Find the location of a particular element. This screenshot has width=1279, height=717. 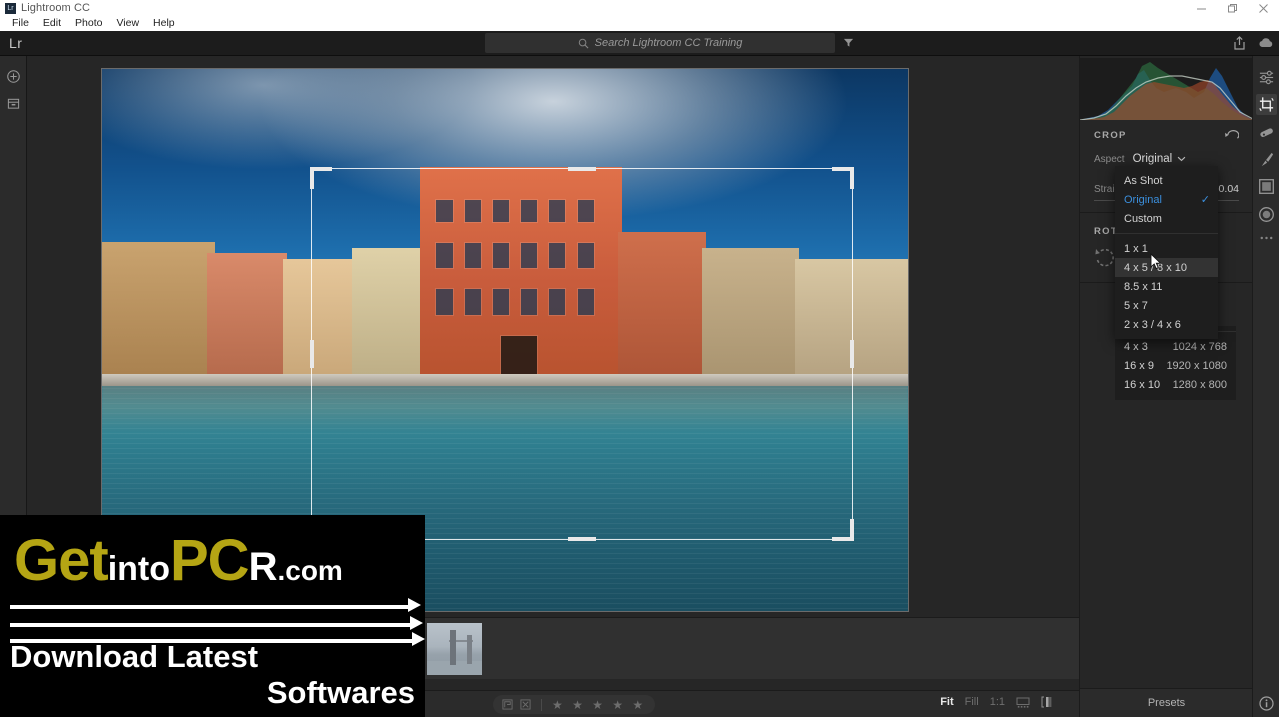

filmstrip-toggle-icon is located at coordinates (1023, 702).